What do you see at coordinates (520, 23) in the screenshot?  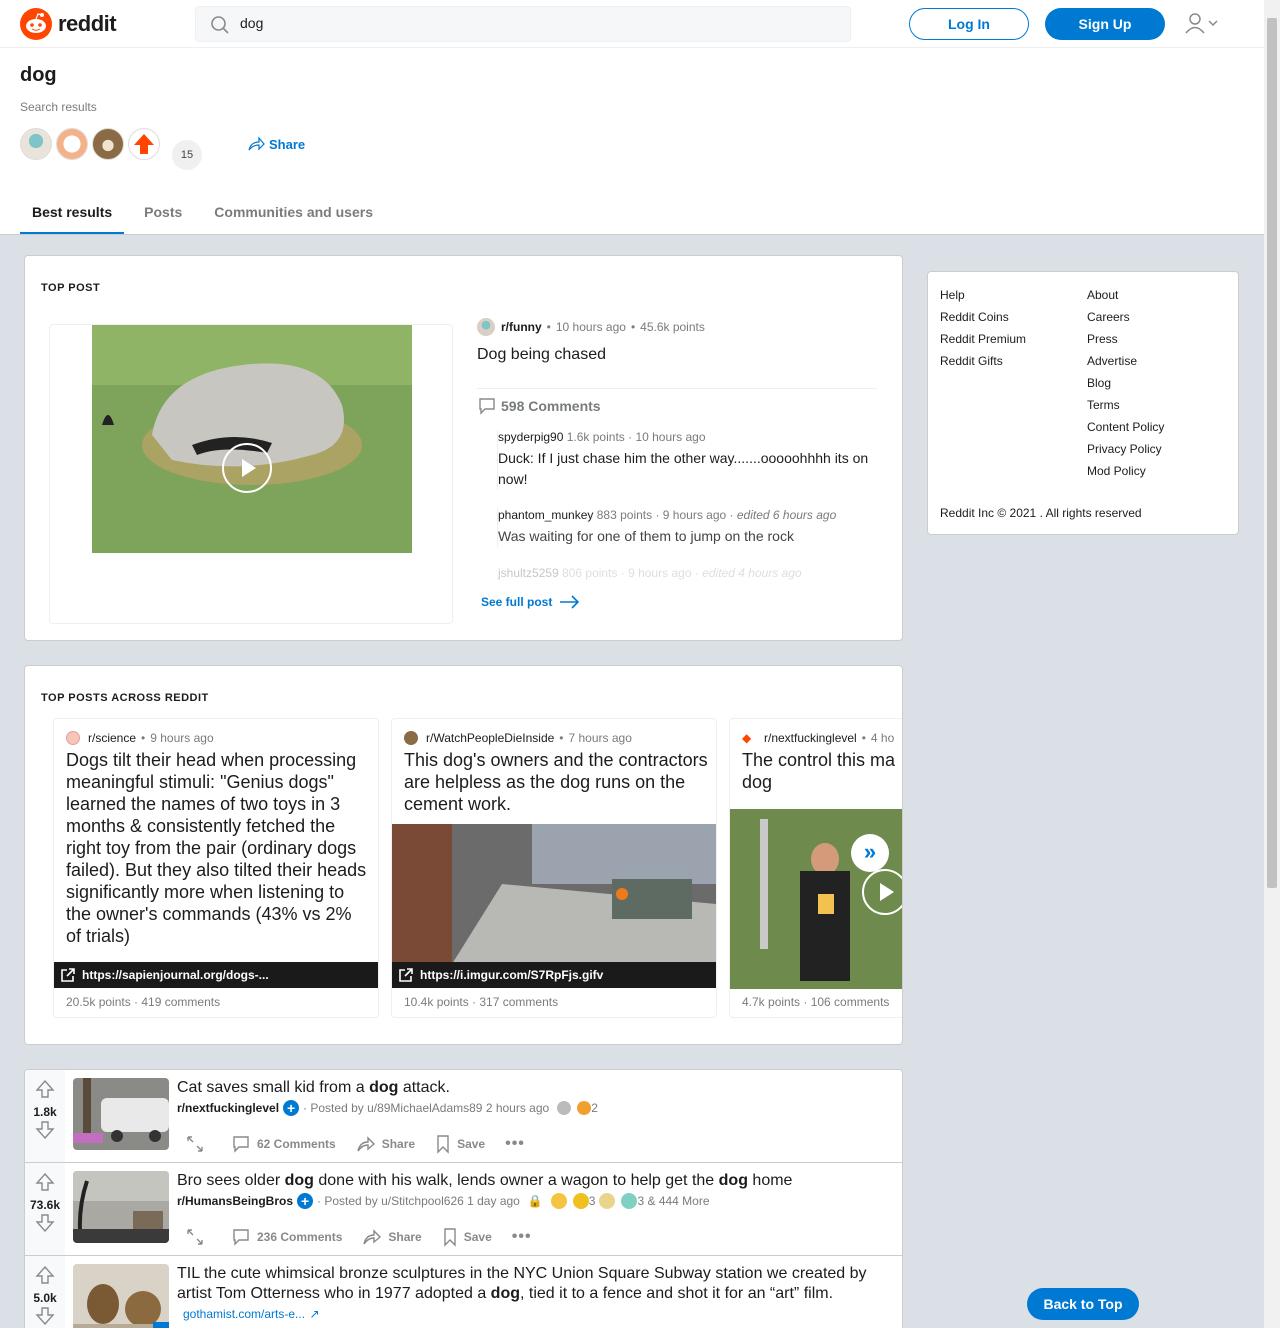 I see `search-input` at bounding box center [520, 23].